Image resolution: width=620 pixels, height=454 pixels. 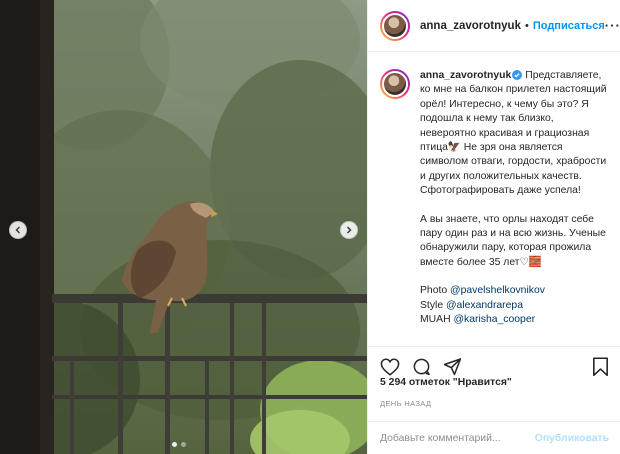 What do you see at coordinates (494, 319) in the screenshot?
I see `credit-handle-link: @karisha_cooper` at bounding box center [494, 319].